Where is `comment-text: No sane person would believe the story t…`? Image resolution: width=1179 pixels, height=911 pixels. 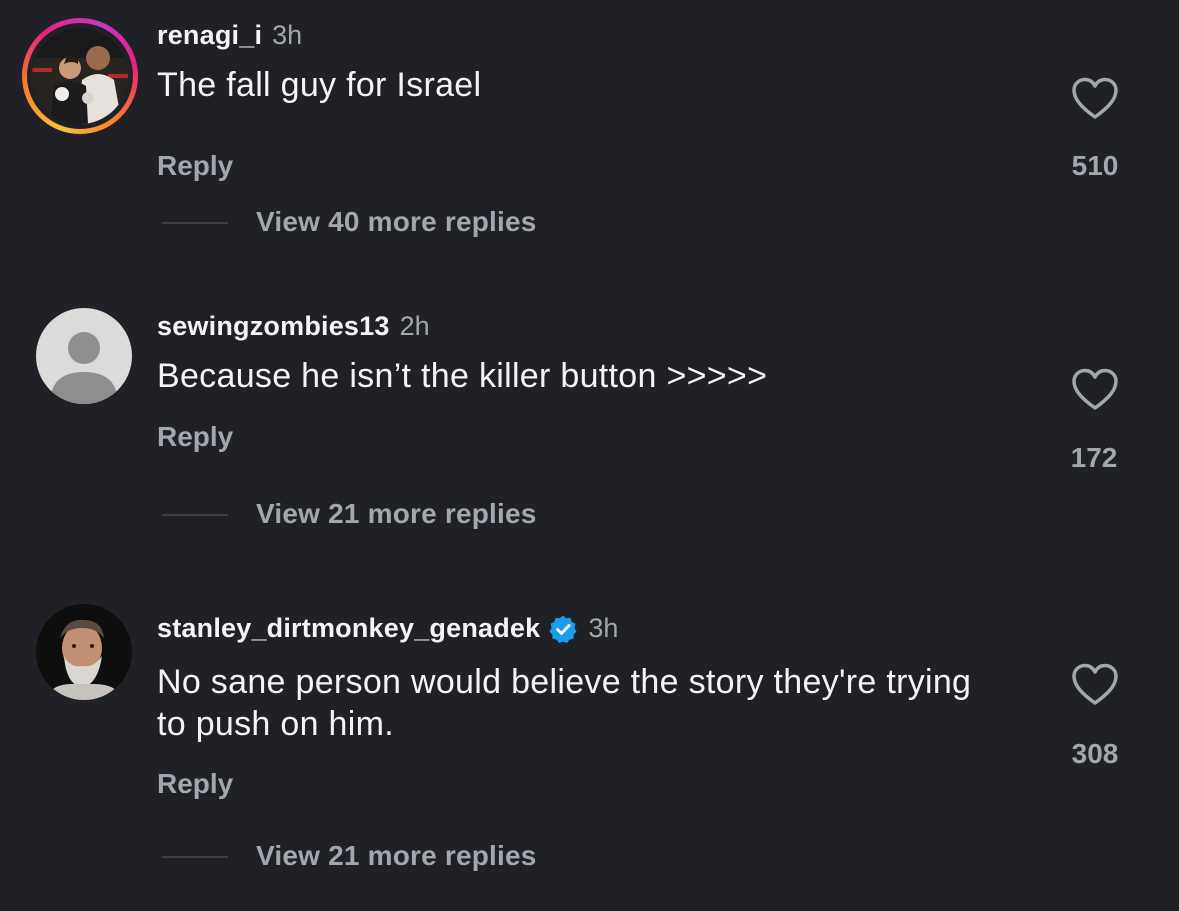
comment-text: No sane person would believe the story t… is located at coordinates (564, 703).